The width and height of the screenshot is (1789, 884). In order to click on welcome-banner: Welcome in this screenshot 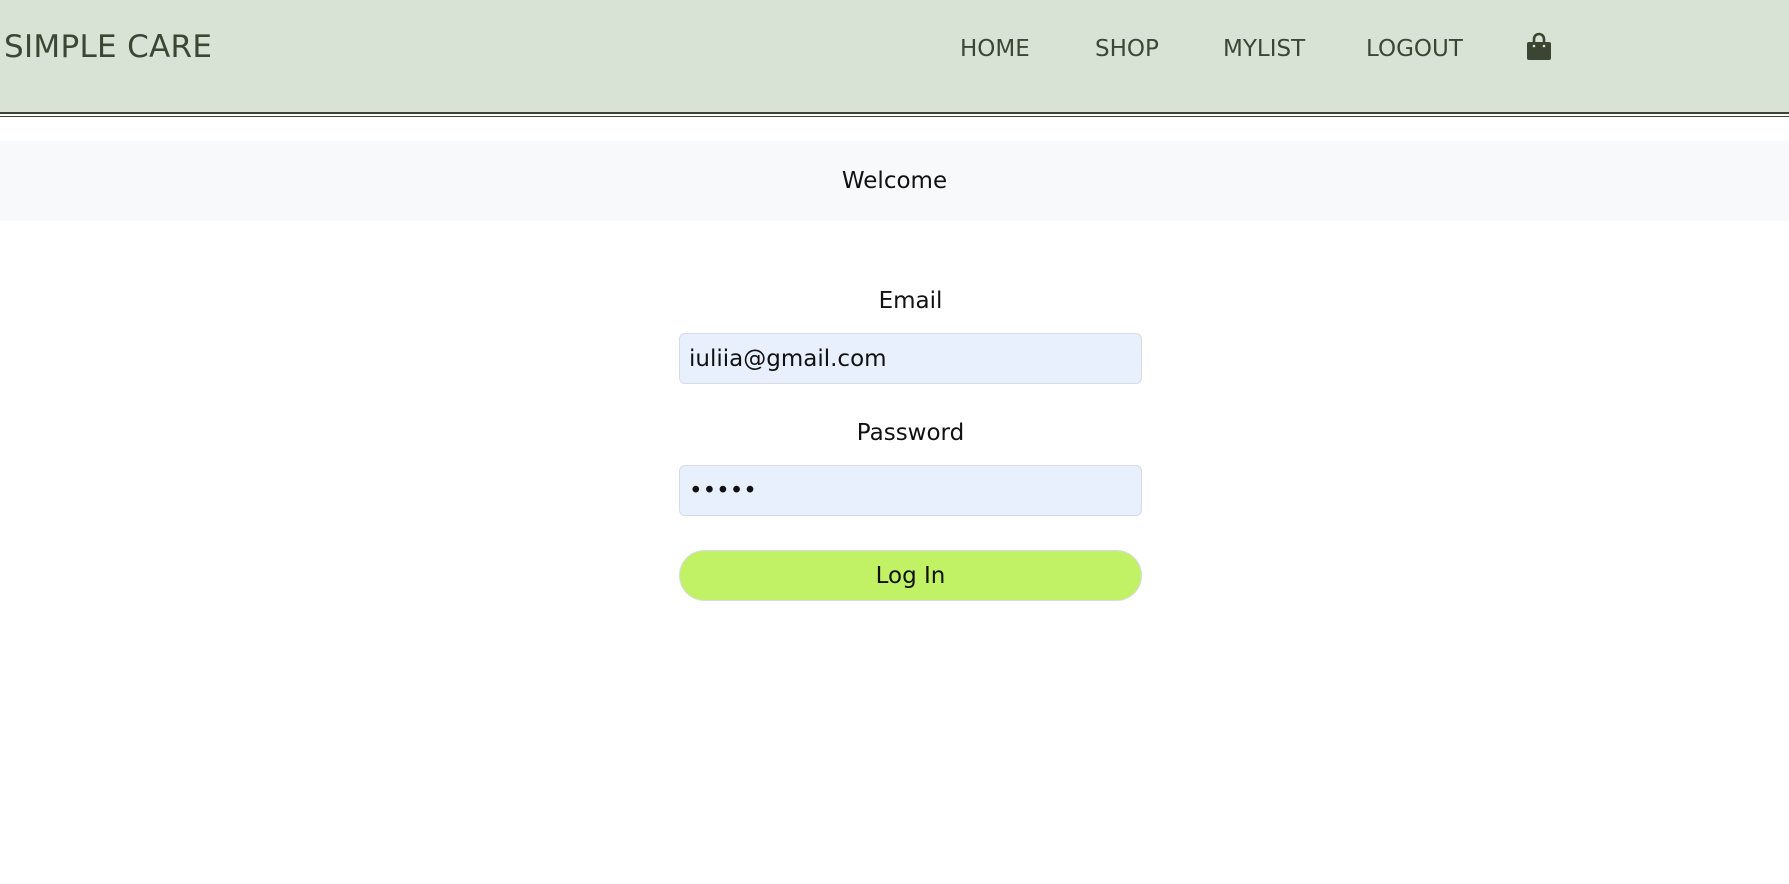, I will do `click(894, 181)`.